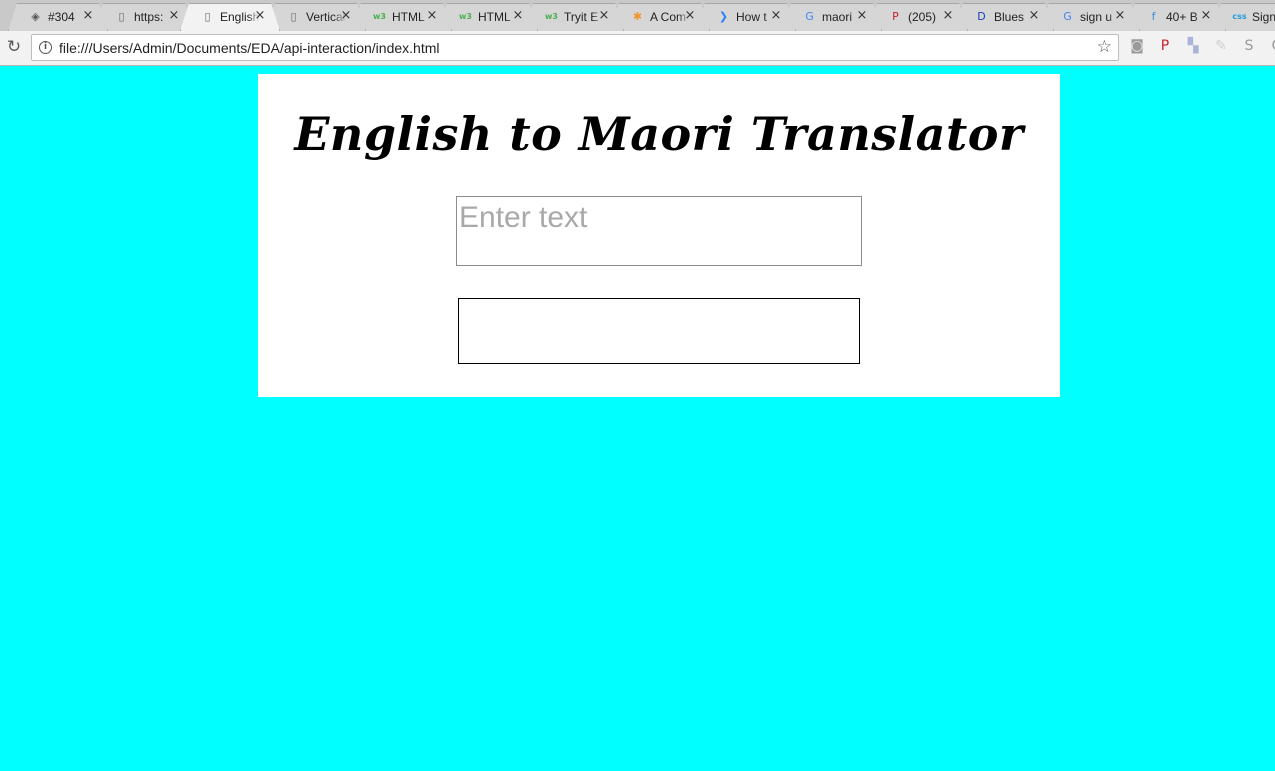 Image resolution: width=1275 pixels, height=771 pixels. I want to click on d-logo-icon: D, so click(981, 16).